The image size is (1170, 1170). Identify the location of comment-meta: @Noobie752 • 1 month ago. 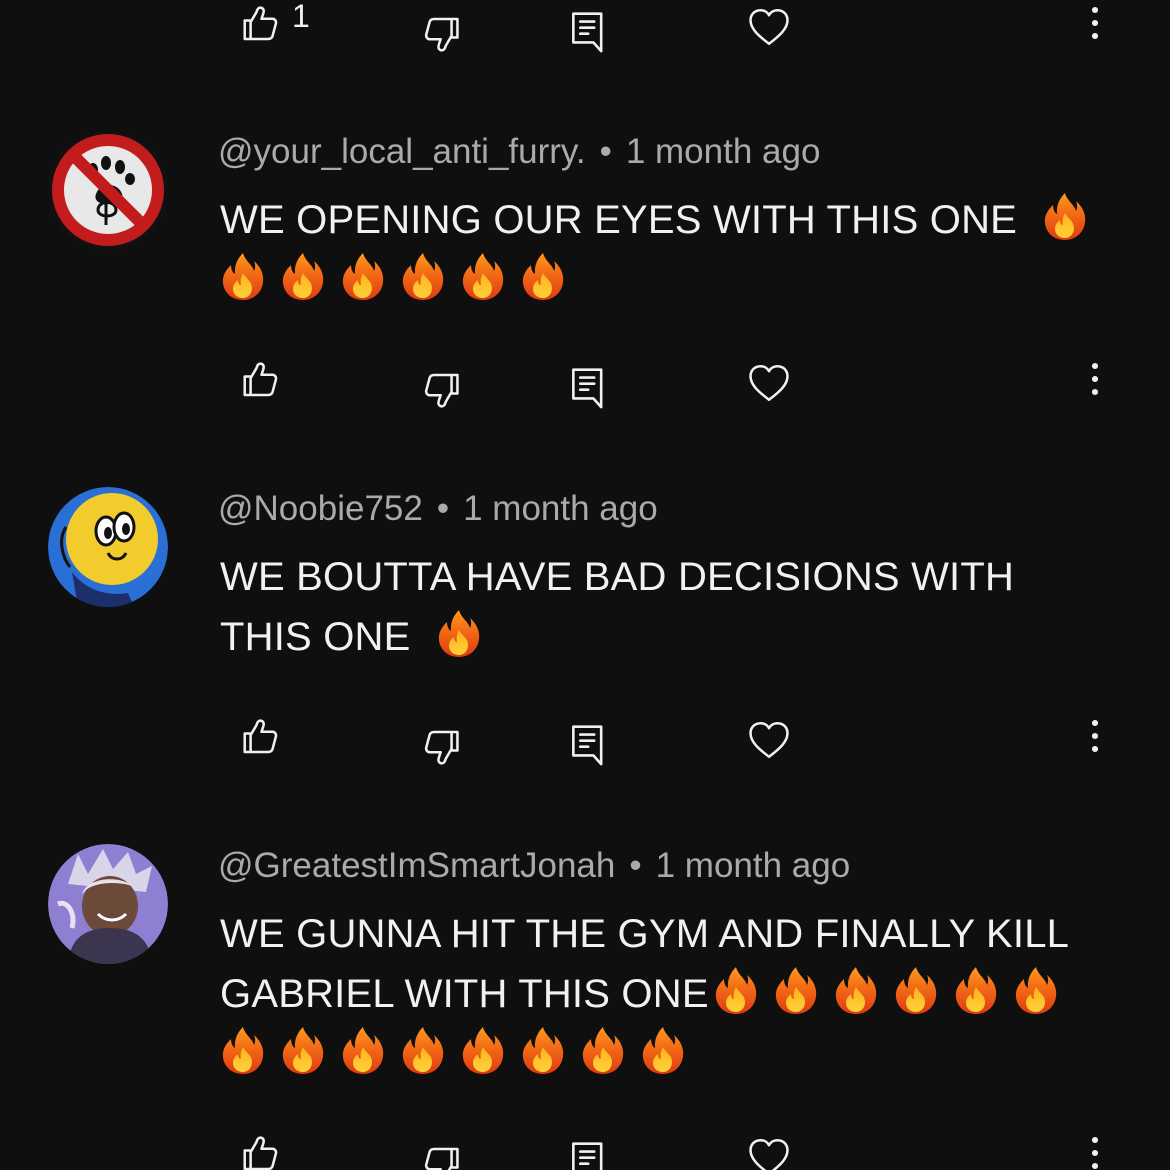
(438, 509).